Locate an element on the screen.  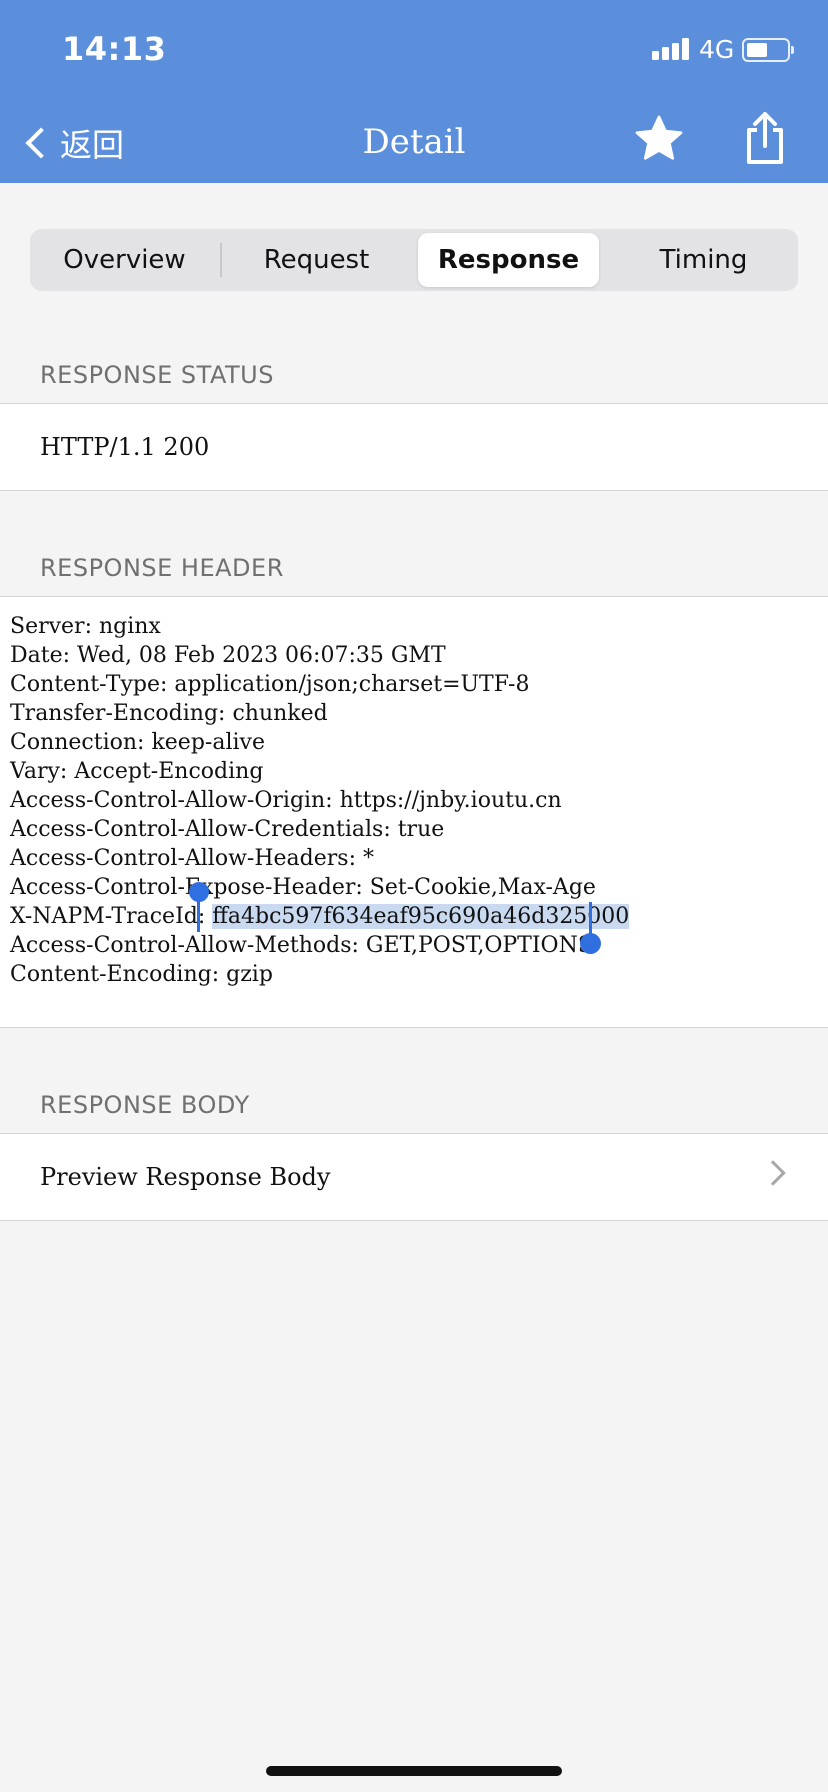
trace-key: X-NAPM-TraceId: is located at coordinates (111, 916).